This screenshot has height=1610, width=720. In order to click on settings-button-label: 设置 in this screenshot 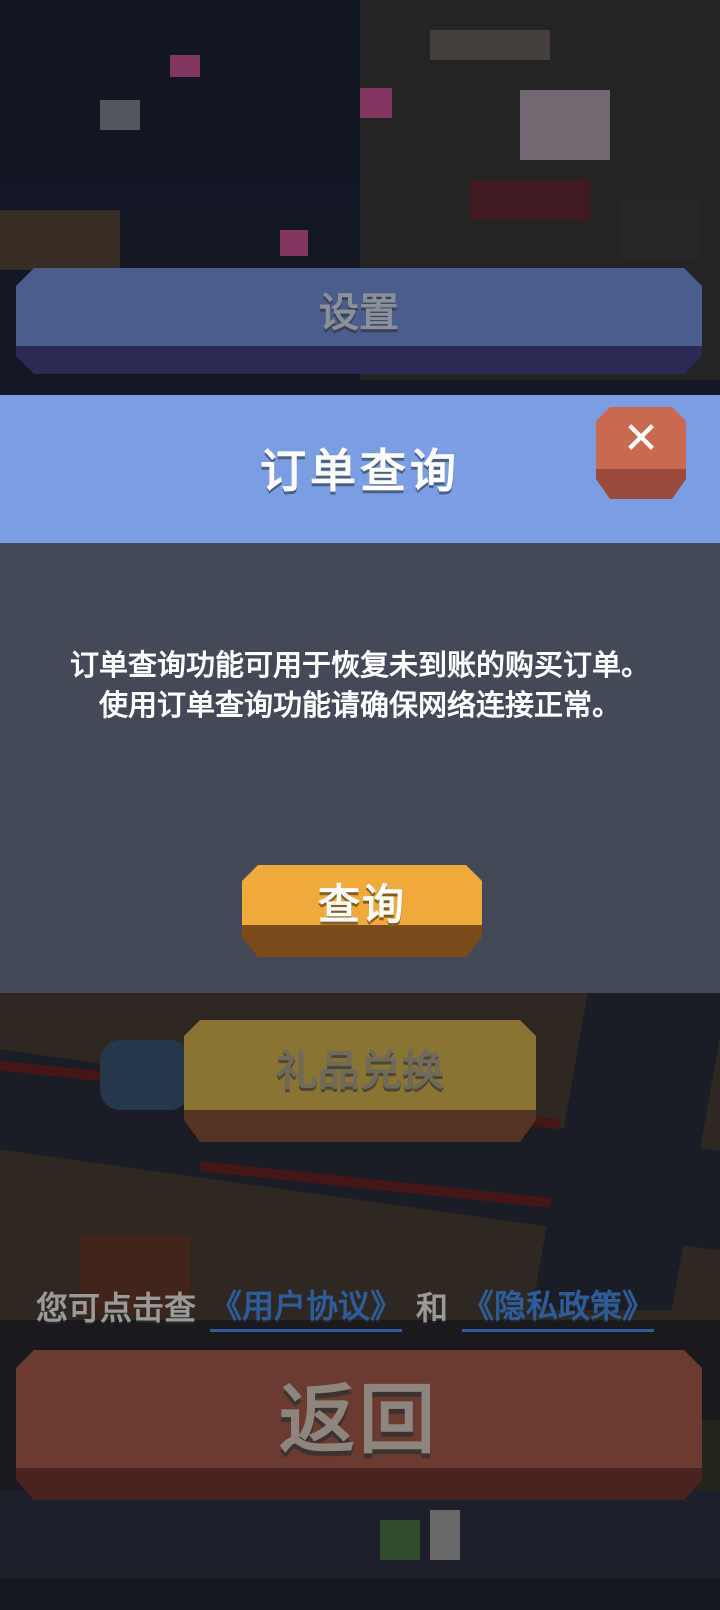, I will do `click(359, 313)`.